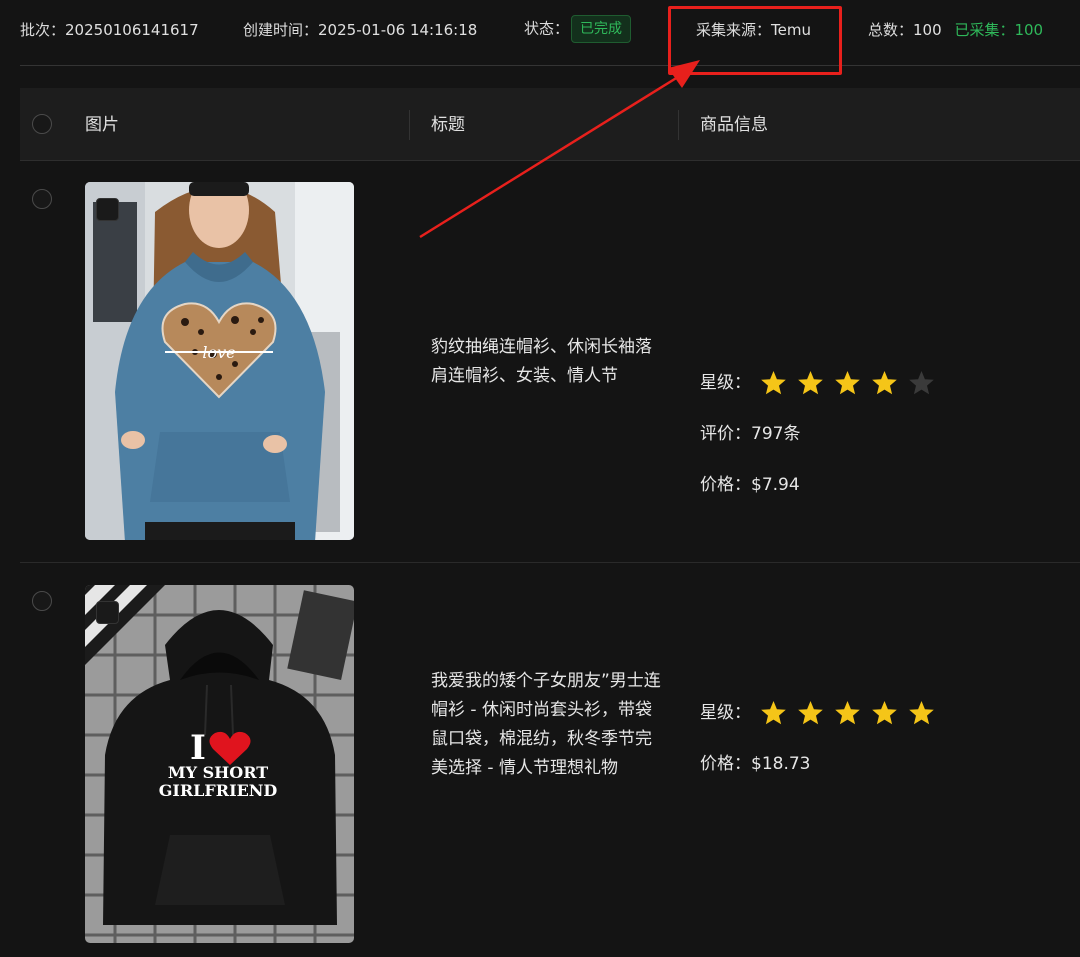 The width and height of the screenshot is (1080, 957). Describe the element at coordinates (891, 30) in the screenshot. I see `total-label: 总数：` at that location.